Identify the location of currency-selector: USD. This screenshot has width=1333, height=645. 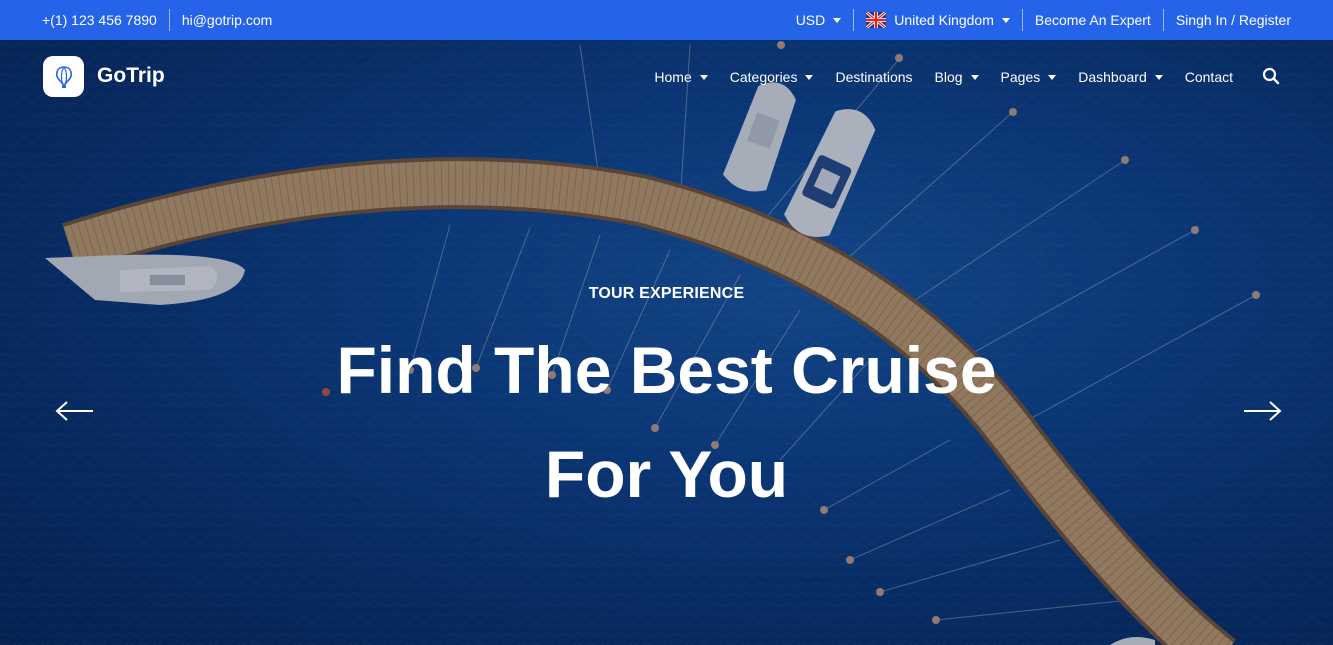
(819, 20).